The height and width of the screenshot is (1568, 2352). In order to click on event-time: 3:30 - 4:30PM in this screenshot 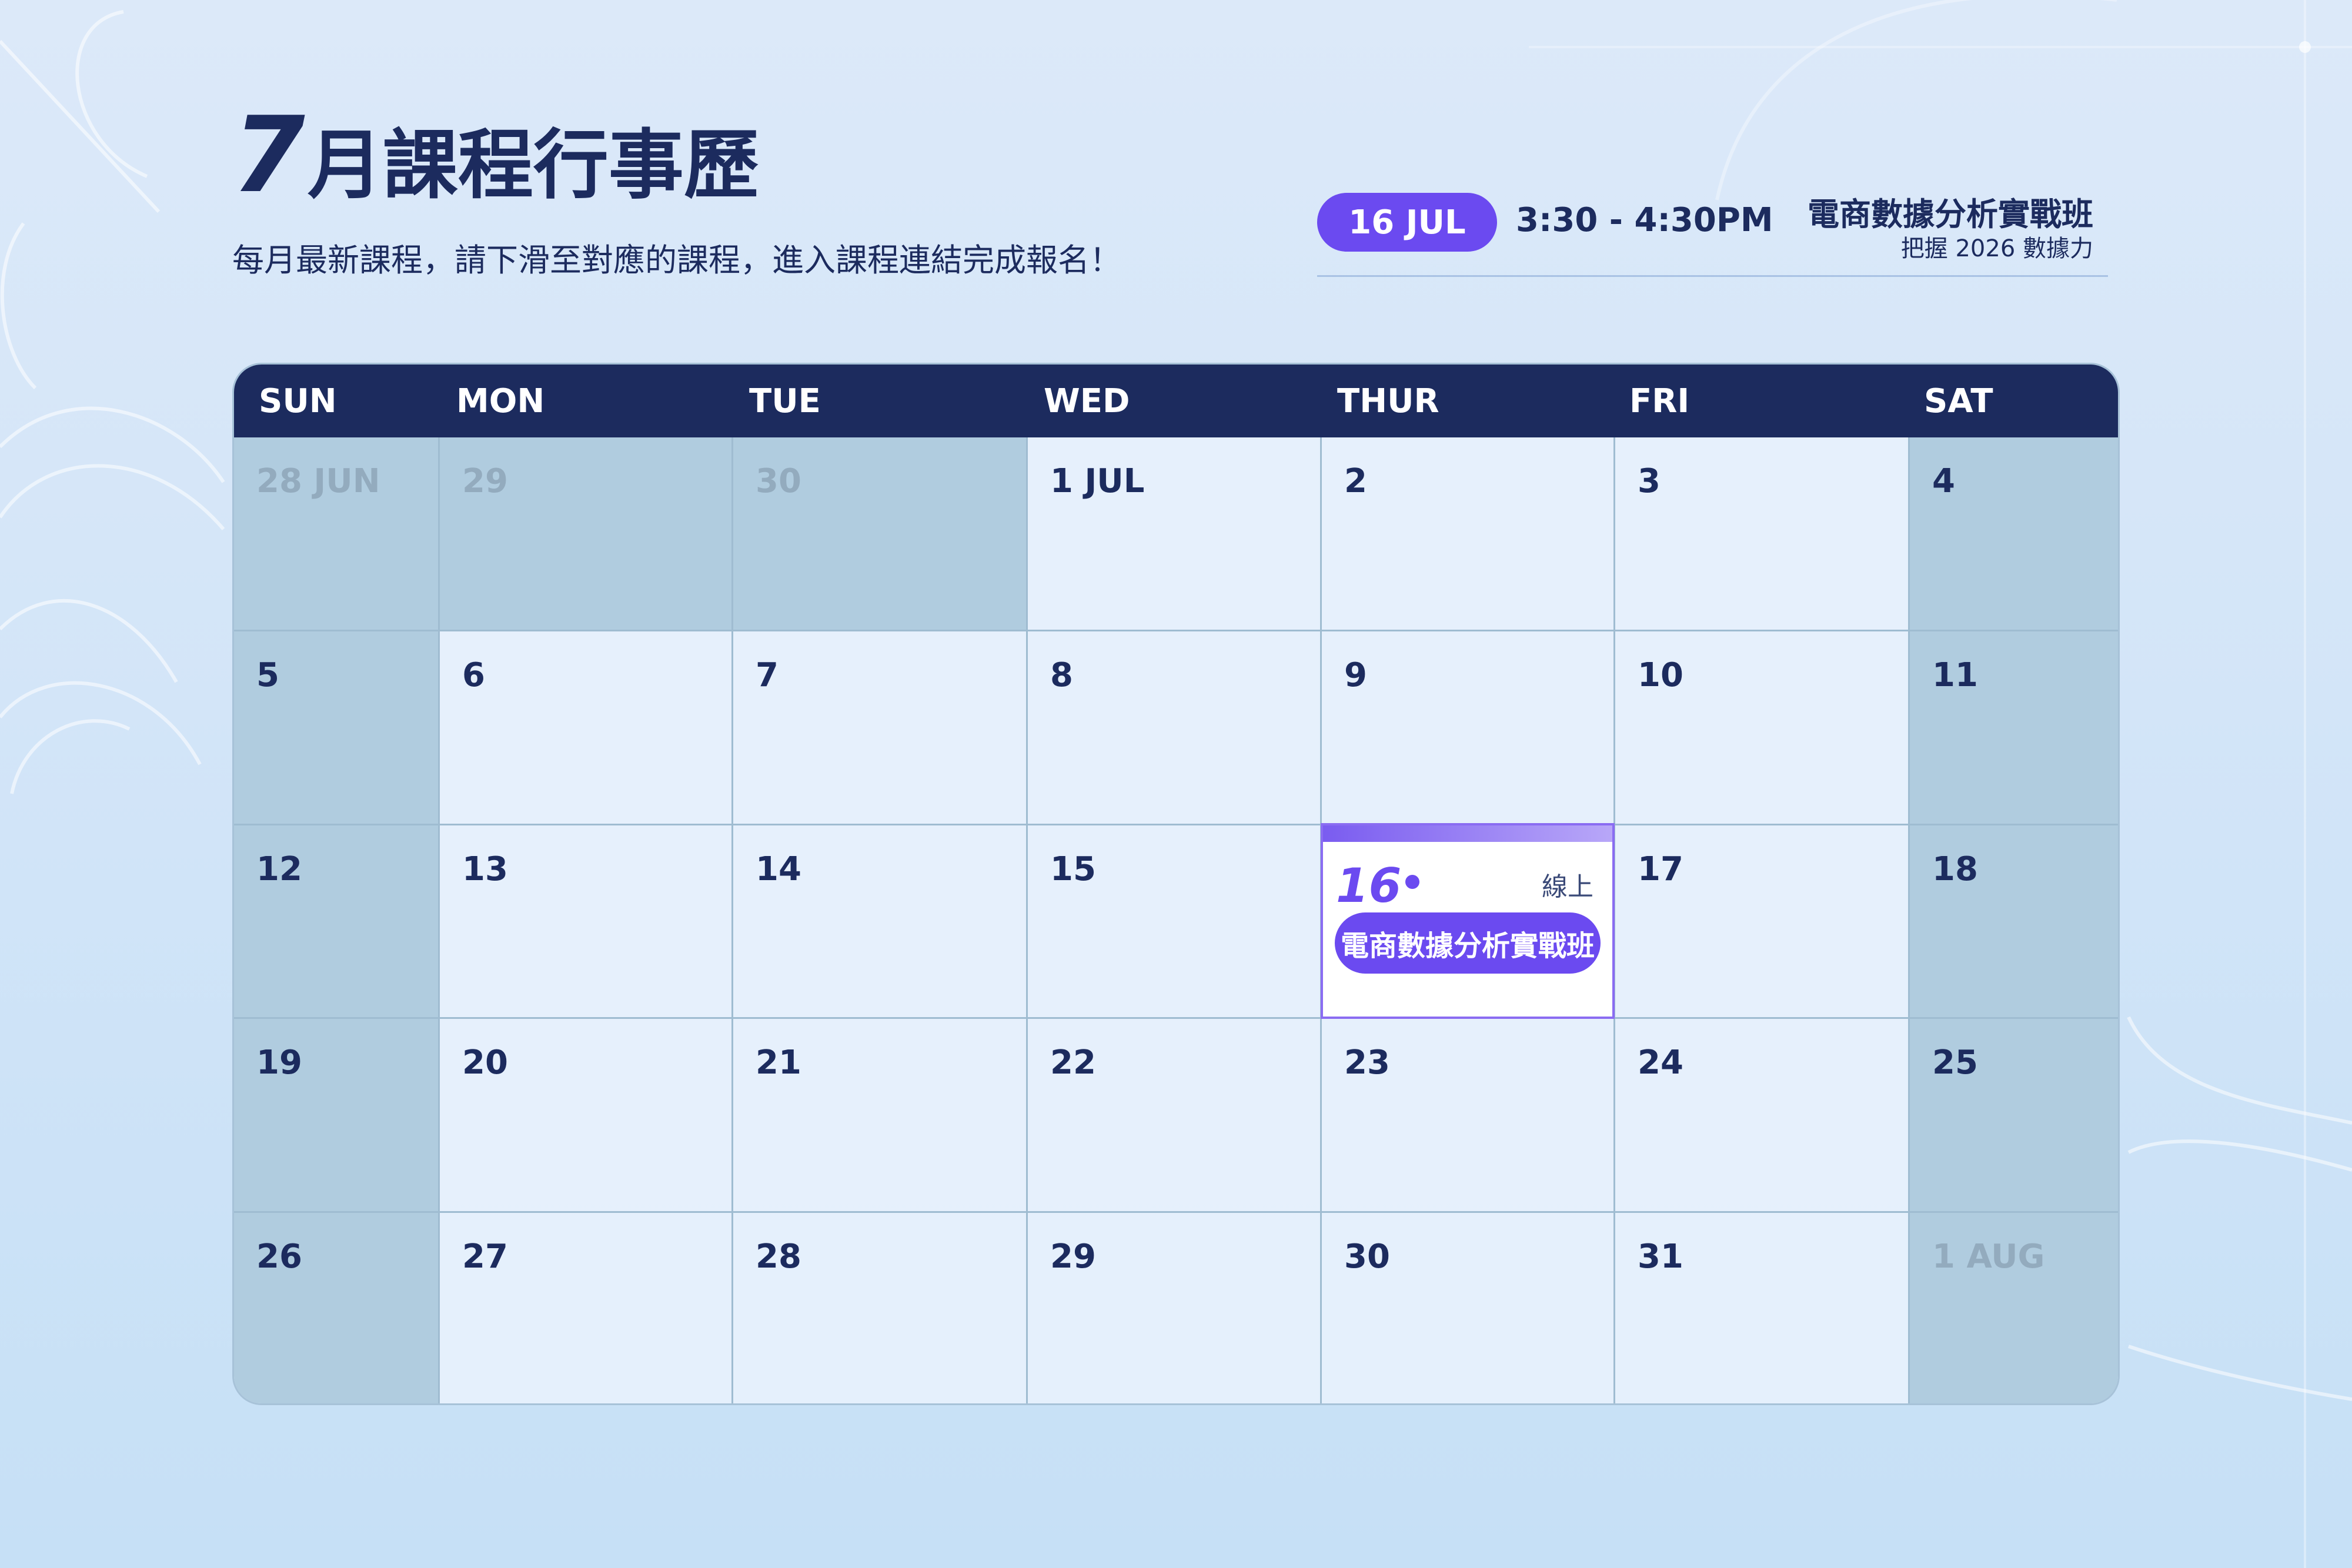, I will do `click(1644, 220)`.